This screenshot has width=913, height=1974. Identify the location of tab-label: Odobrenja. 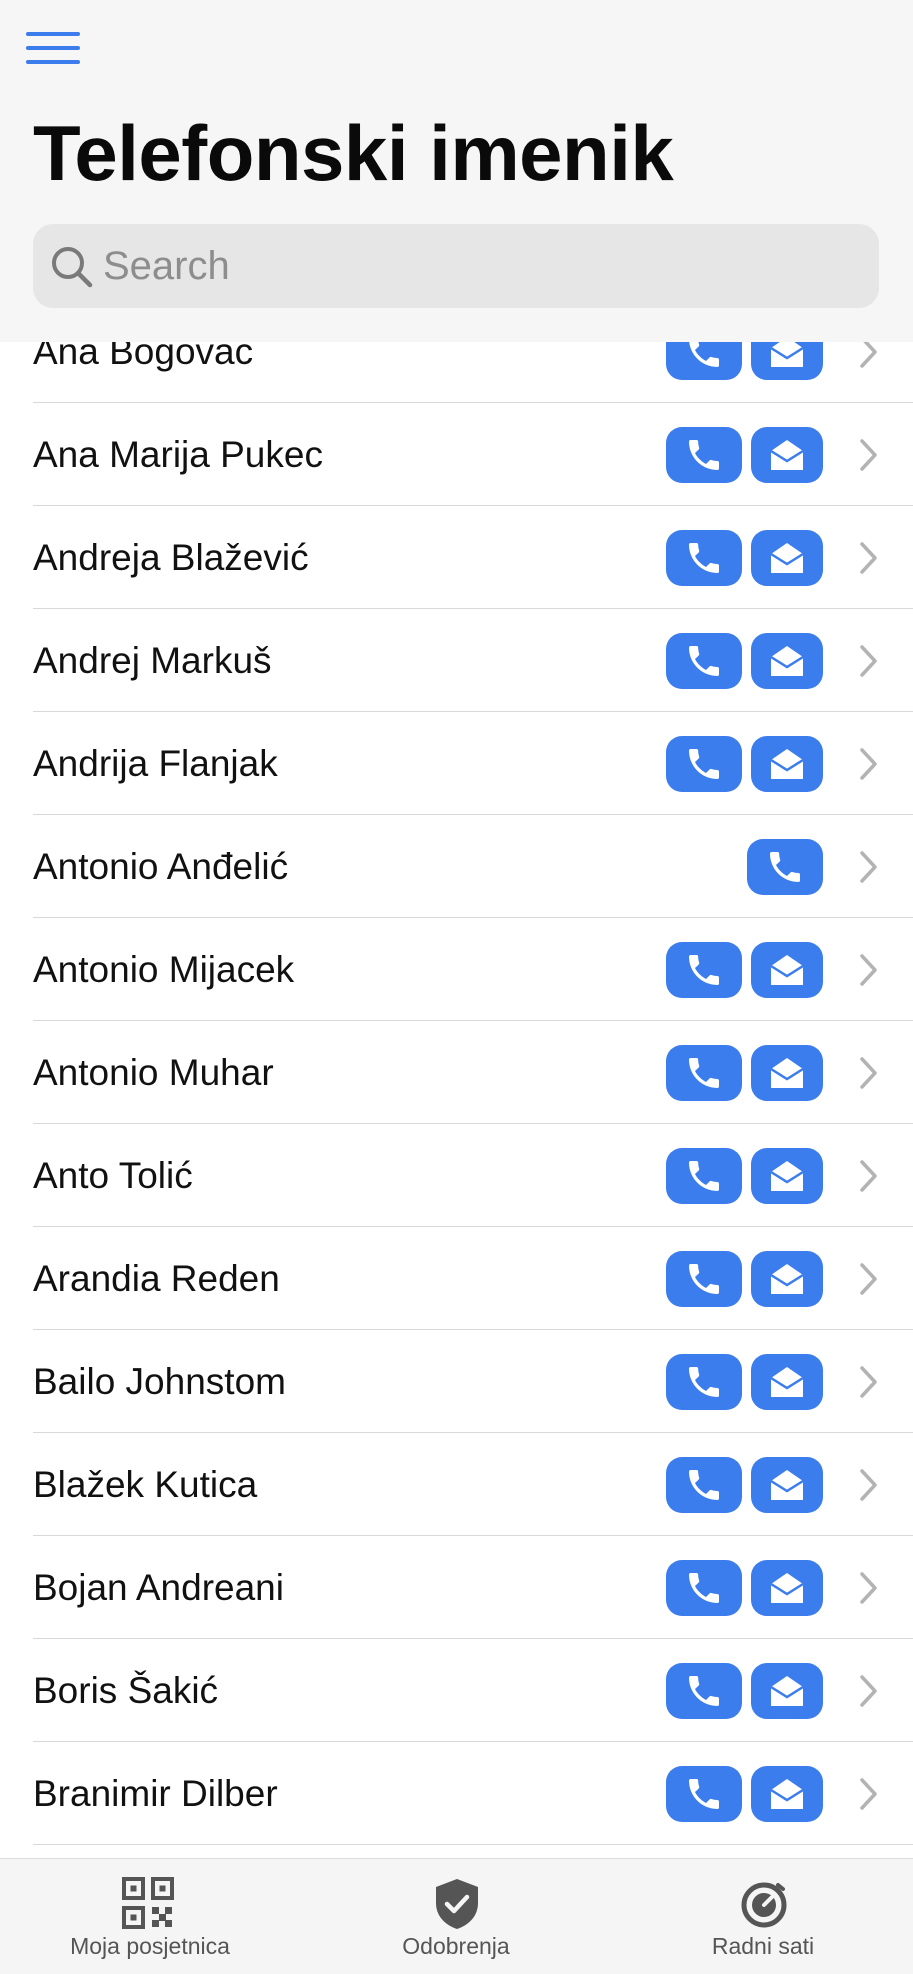
(456, 1946).